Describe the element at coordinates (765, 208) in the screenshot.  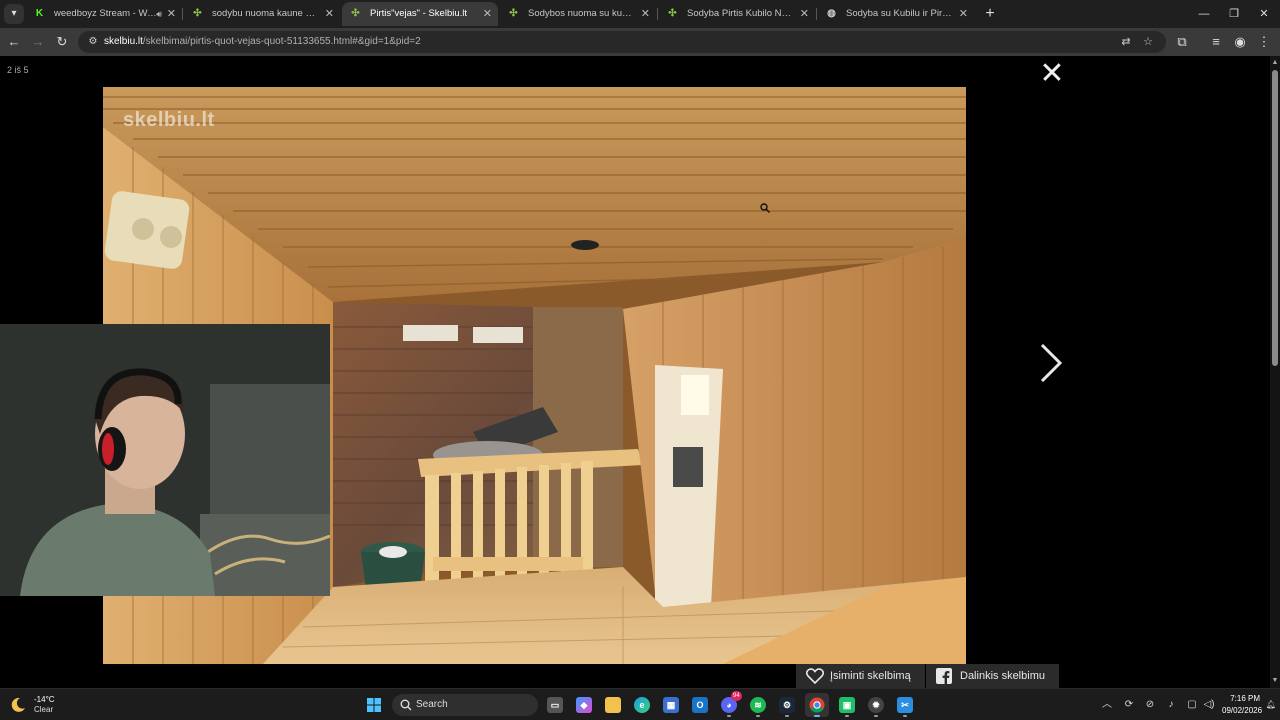
I see `mouse-cursor-icon` at that location.